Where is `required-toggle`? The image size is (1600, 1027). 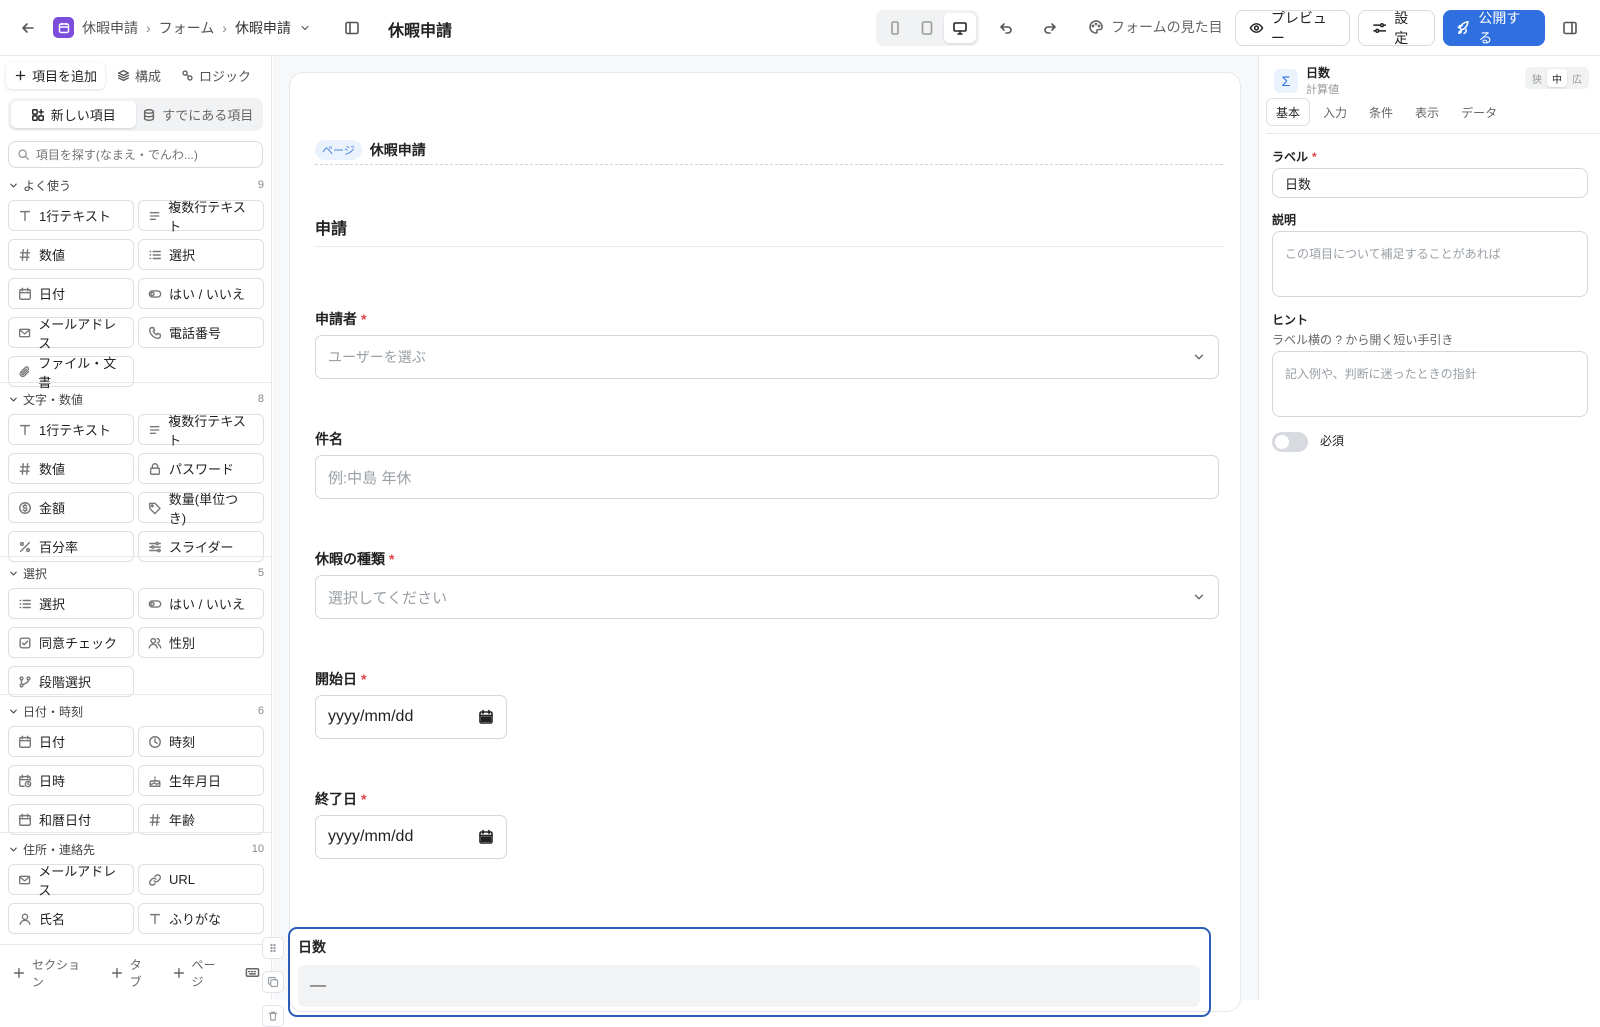
required-toggle is located at coordinates (1290, 442).